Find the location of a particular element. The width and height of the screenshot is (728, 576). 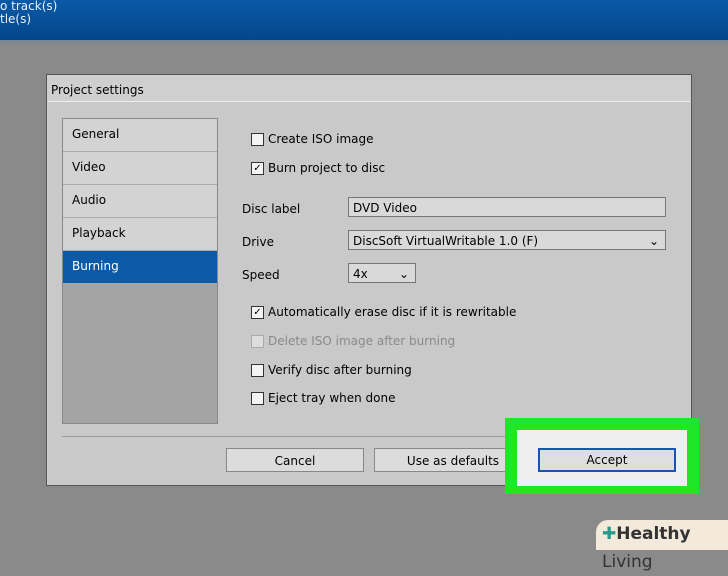

checkbox-label: Eject tray when done is located at coordinates (332, 398).